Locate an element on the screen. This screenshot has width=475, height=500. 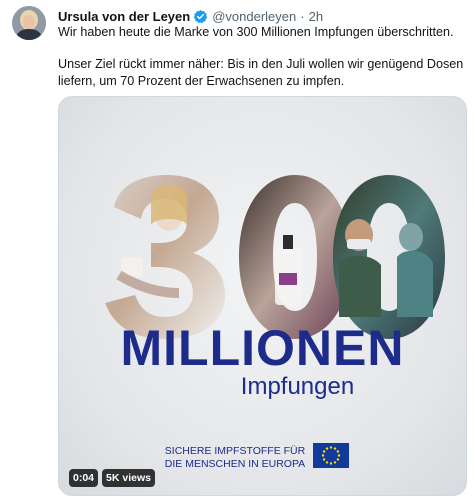
eu-flag-icon is located at coordinates (331, 455).